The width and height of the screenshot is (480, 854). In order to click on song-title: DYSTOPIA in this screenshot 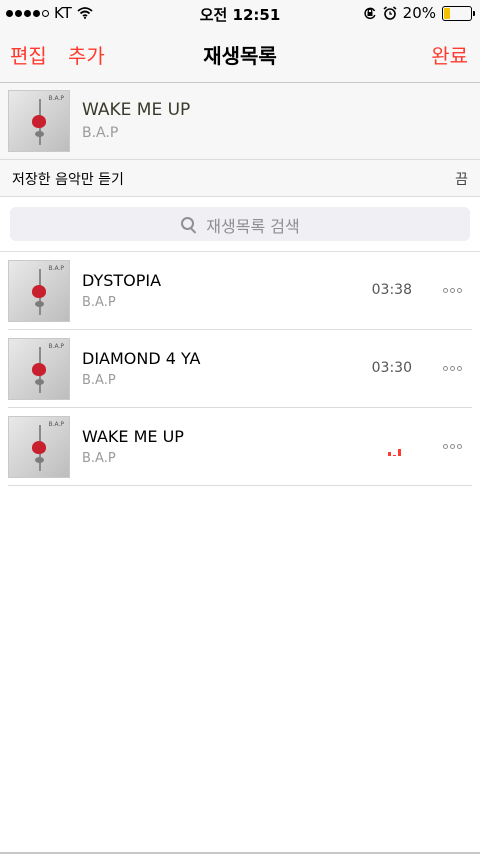, I will do `click(122, 280)`.